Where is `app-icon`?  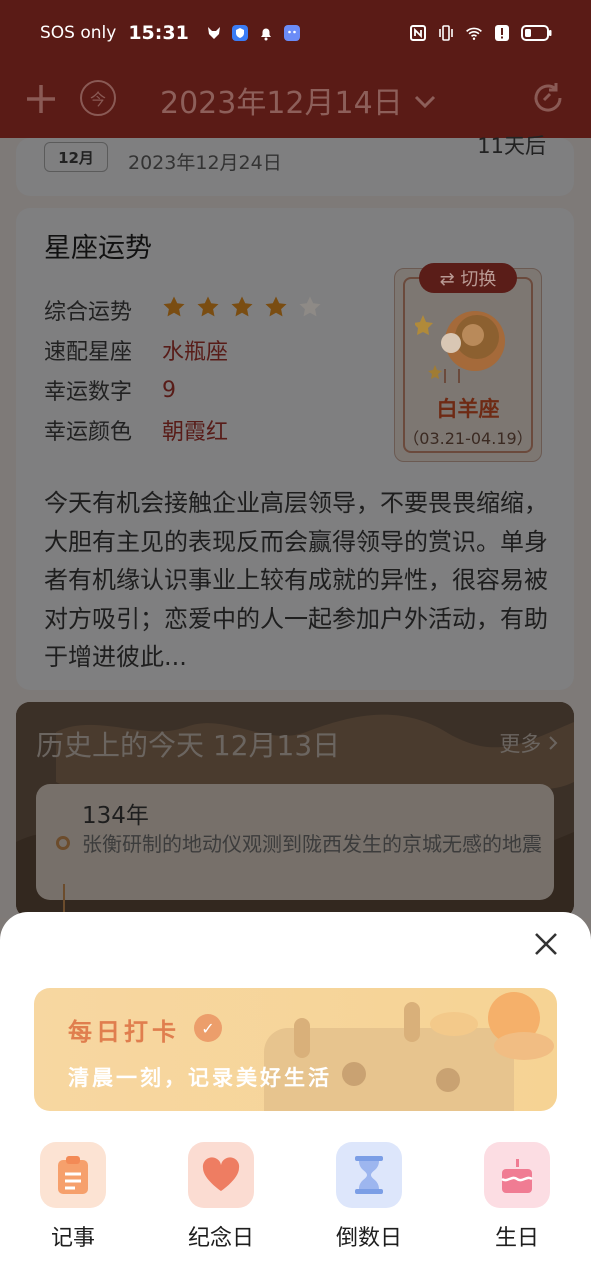 app-icon is located at coordinates (292, 33).